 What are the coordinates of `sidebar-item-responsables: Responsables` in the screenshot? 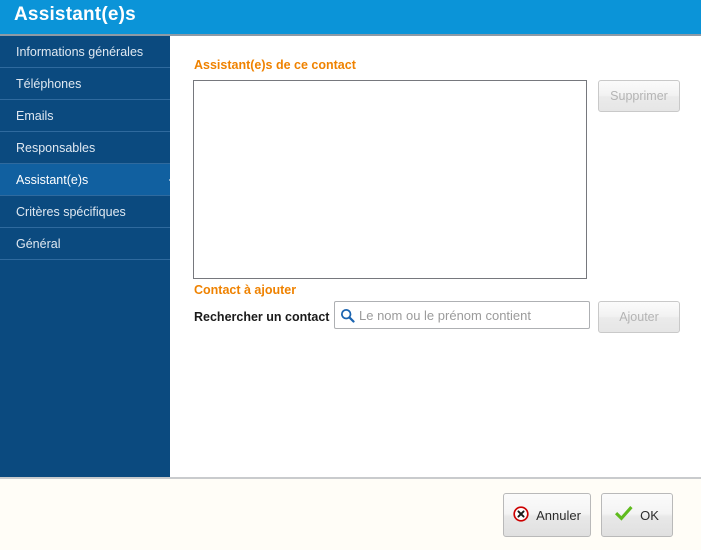 It's located at (85, 148).